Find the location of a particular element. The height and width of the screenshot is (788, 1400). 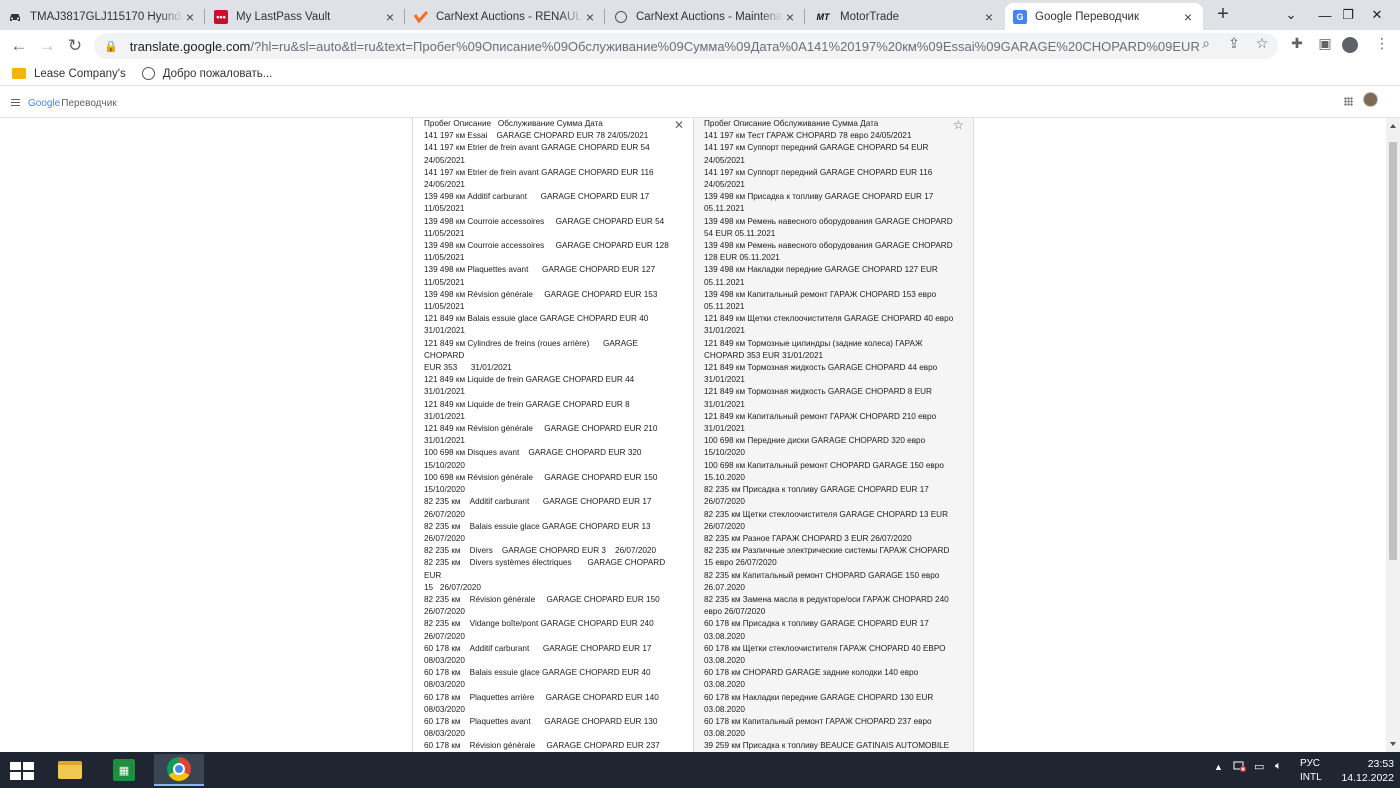

menu-kebab-icon: ⋮ is located at coordinates (1382, 43).